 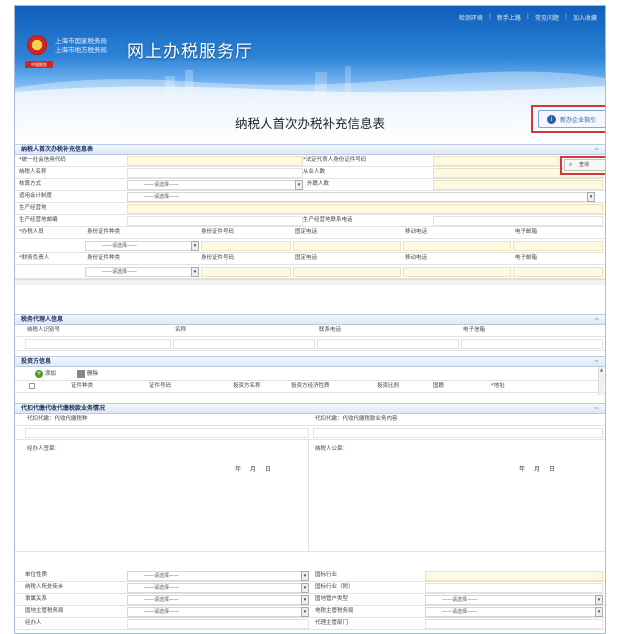 I want to click on tax-officer-id-type-select: ——请选择—— ▾, so click(x=142, y=246).